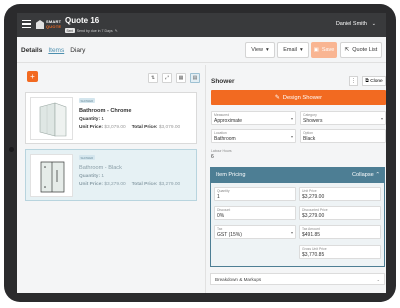  Describe the element at coordinates (297, 175) in the screenshot. I see `item-pricing-header: Item Pricing Collapse ⌃` at that location.